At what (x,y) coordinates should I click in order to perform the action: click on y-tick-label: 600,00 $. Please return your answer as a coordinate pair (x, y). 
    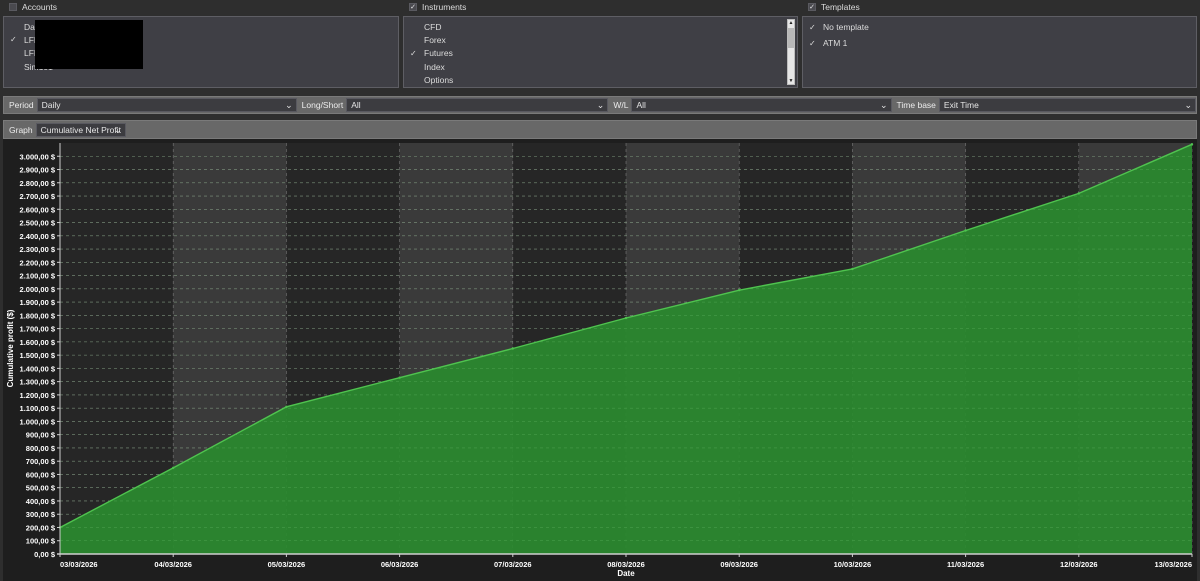
    Looking at the image, I should click on (41, 474).